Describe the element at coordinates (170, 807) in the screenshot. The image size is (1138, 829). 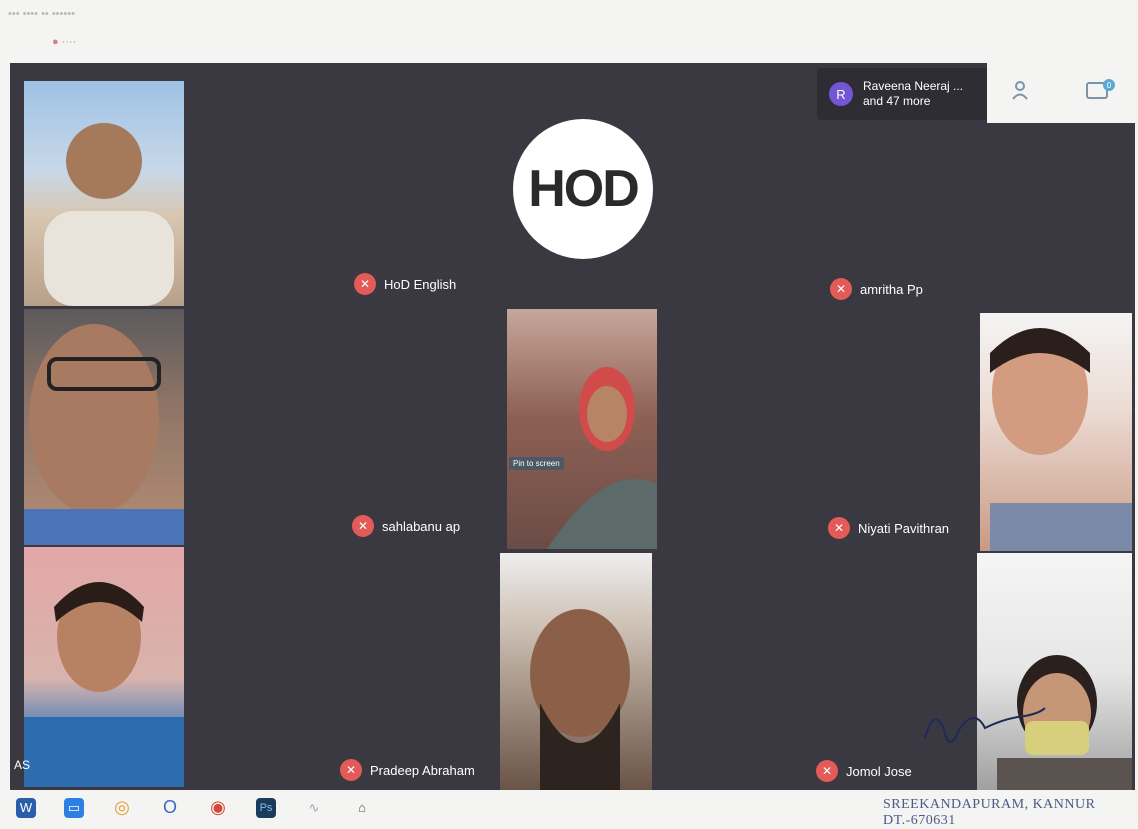
I see `opera-icon: O` at that location.